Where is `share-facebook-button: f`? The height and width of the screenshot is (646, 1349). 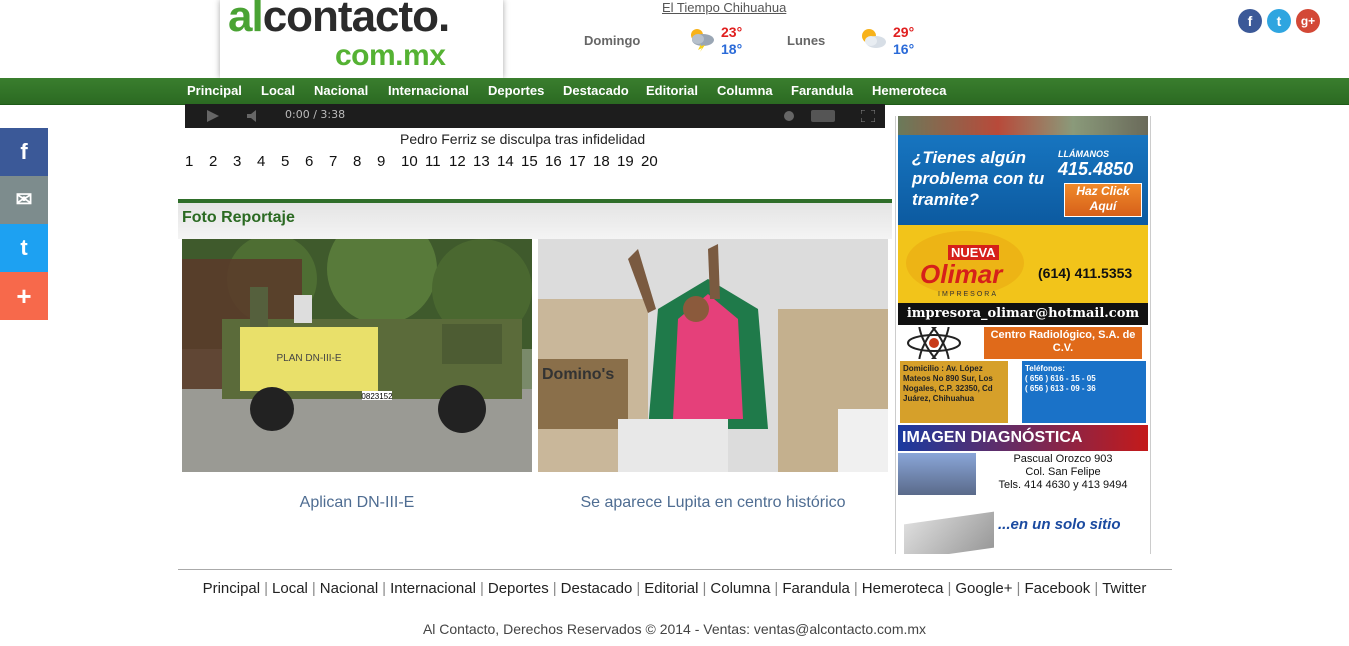 share-facebook-button: f is located at coordinates (24, 152).